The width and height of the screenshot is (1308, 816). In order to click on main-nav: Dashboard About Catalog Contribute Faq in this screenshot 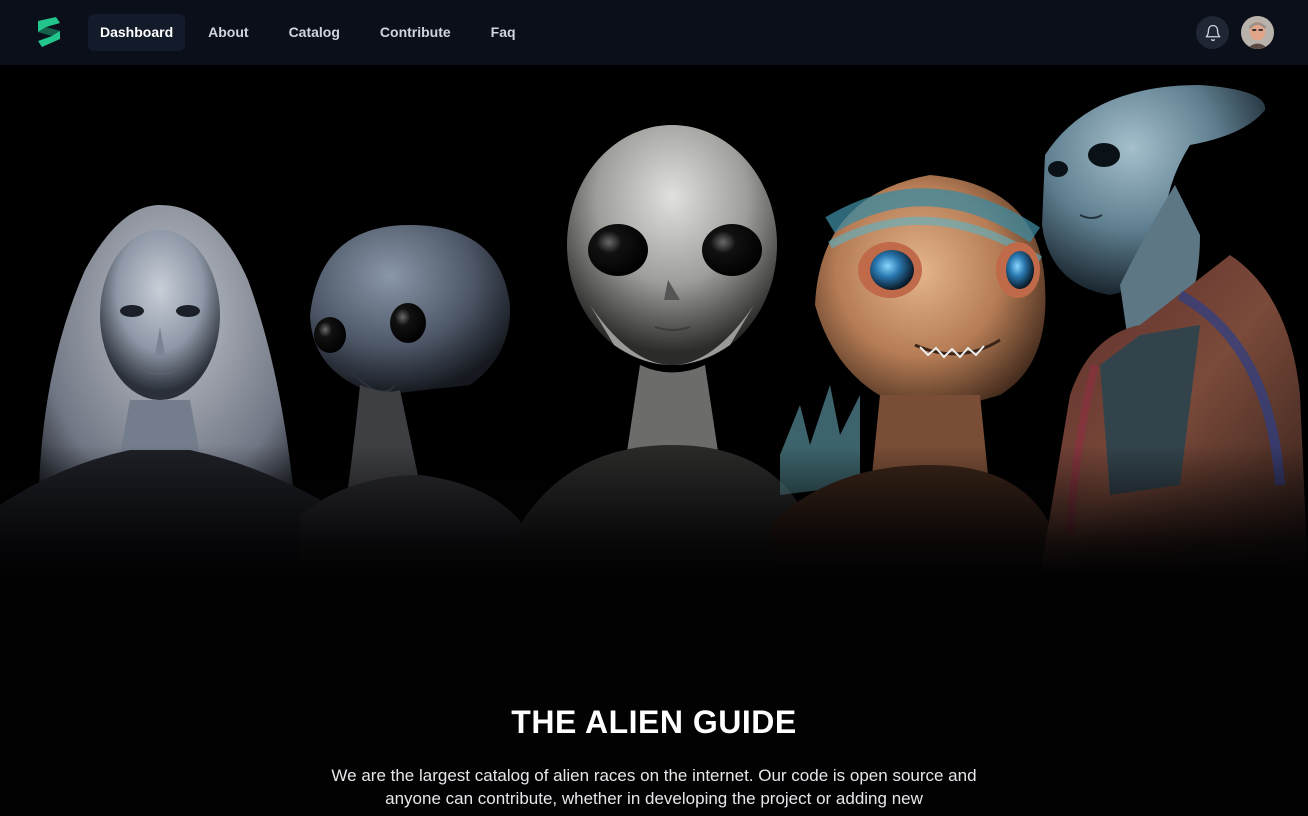, I will do `click(312, 32)`.